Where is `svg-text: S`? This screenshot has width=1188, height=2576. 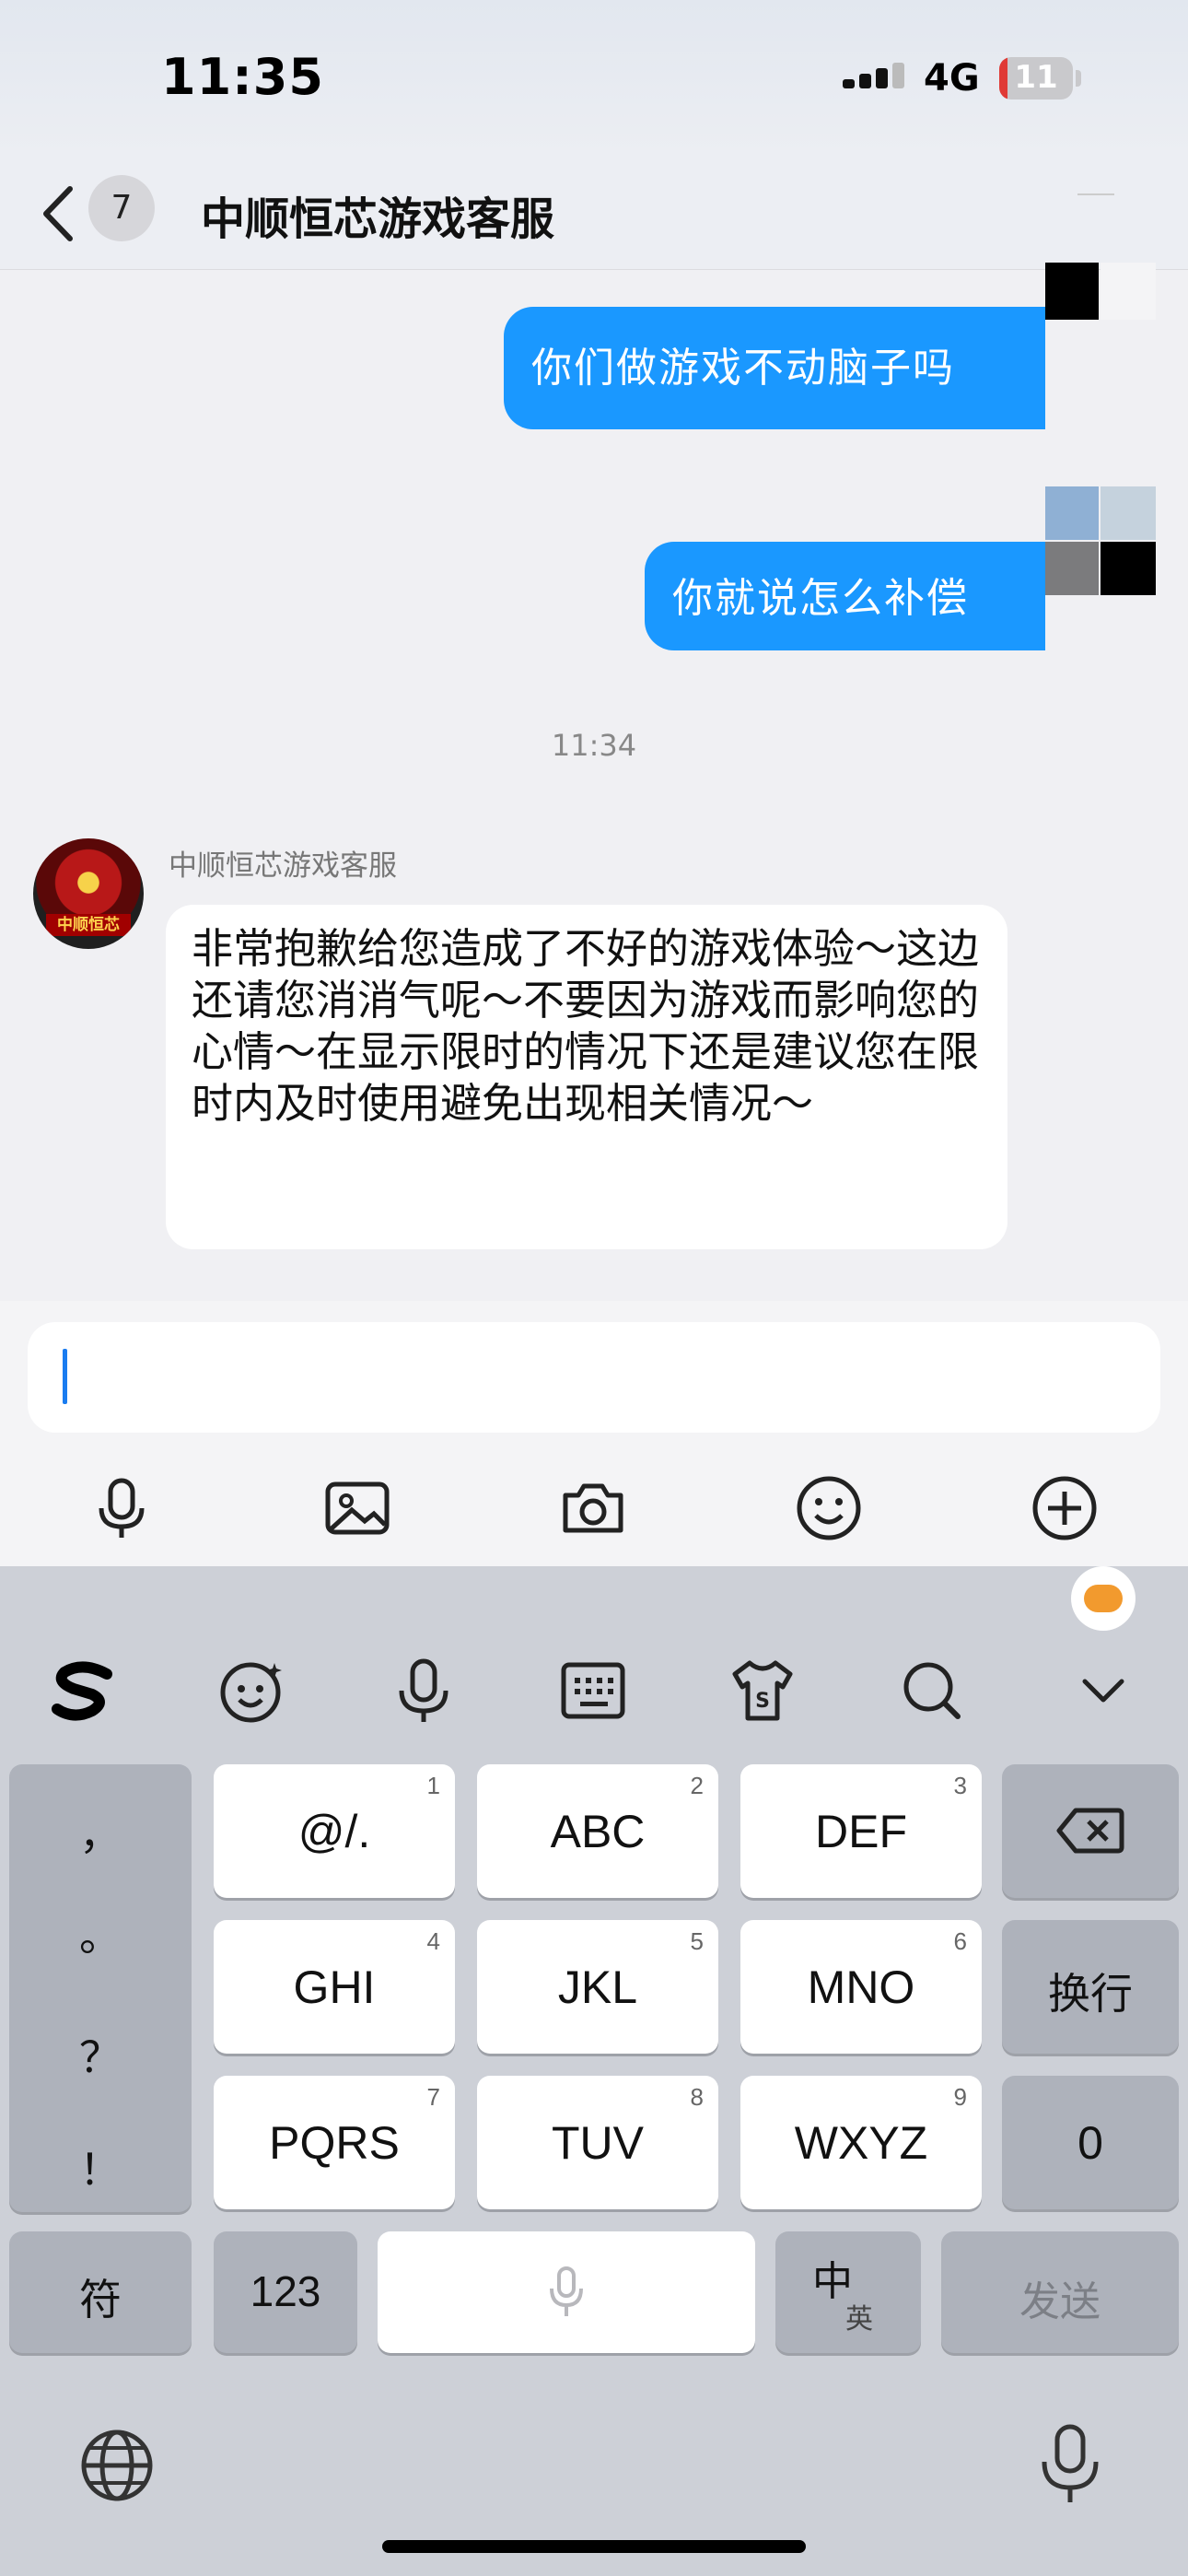 svg-text: S is located at coordinates (762, 1701).